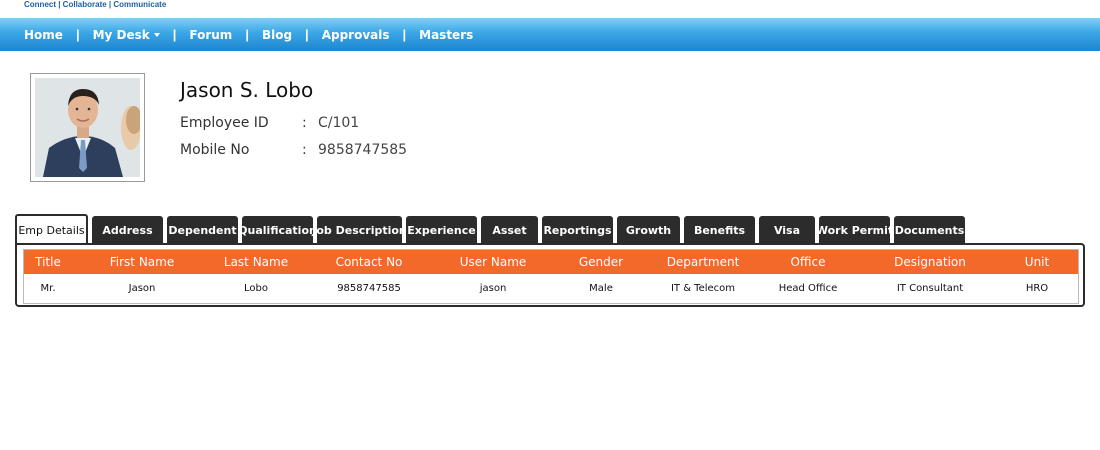 This screenshot has height=450, width=1100. I want to click on tab-qualification: Qualification, so click(277, 230).